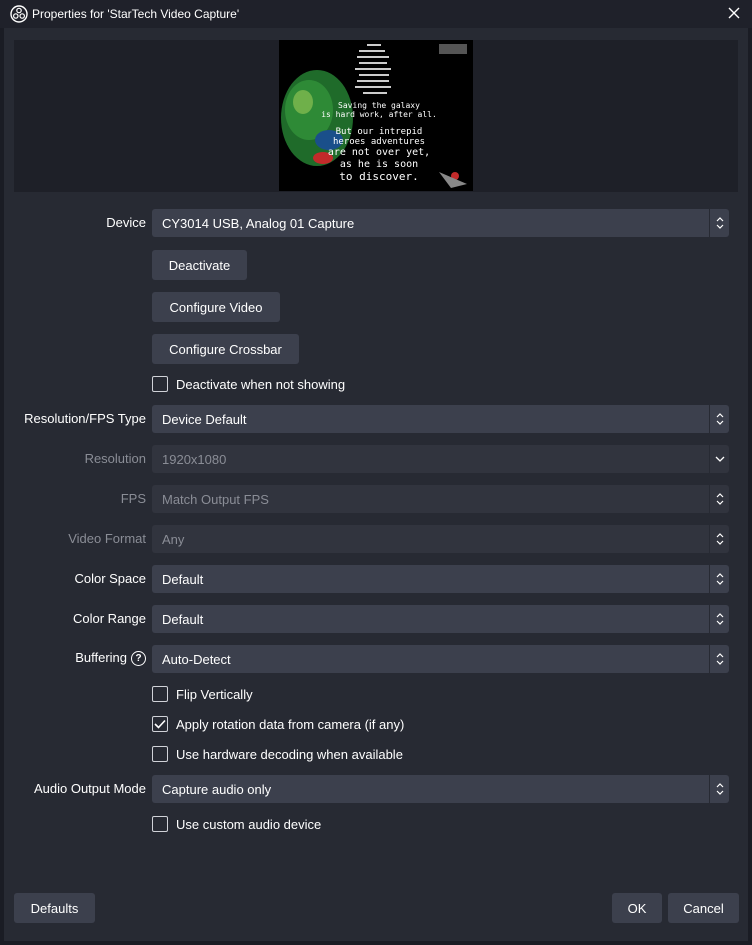 The height and width of the screenshot is (945, 752). I want to click on preview-caption-line: are not over yet,, so click(379, 152).